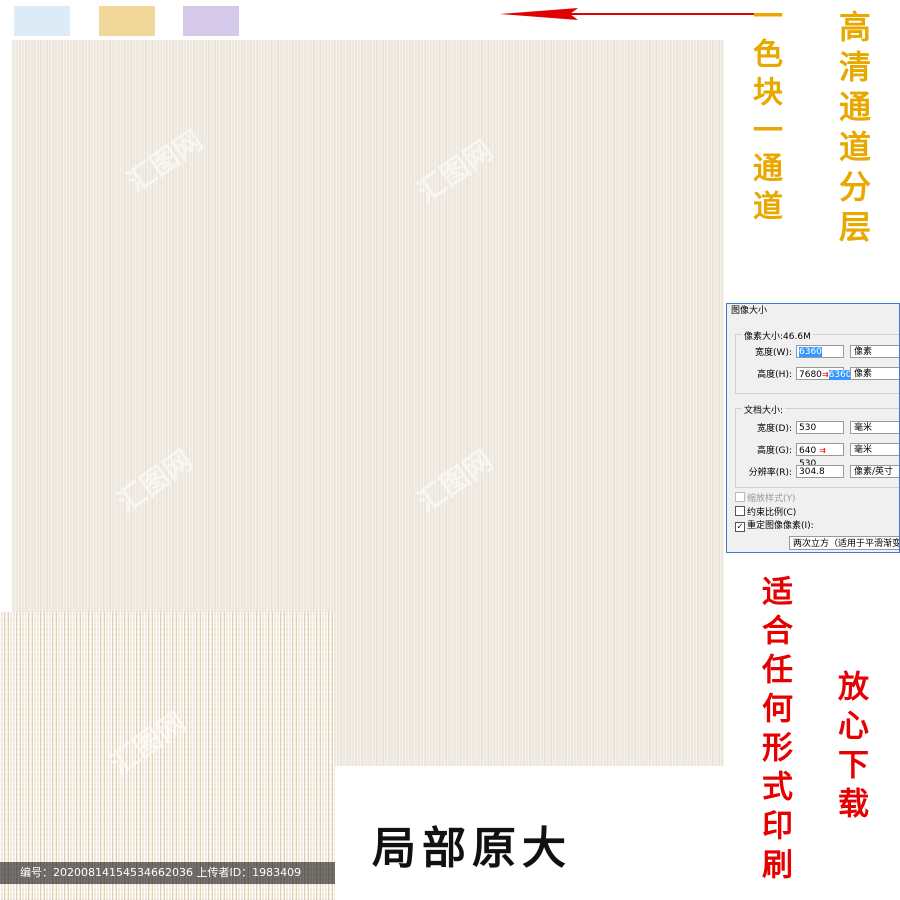  What do you see at coordinates (874, 470) in the screenshot?
I see `resolution-unit-select: 像素/英寸` at bounding box center [874, 470].